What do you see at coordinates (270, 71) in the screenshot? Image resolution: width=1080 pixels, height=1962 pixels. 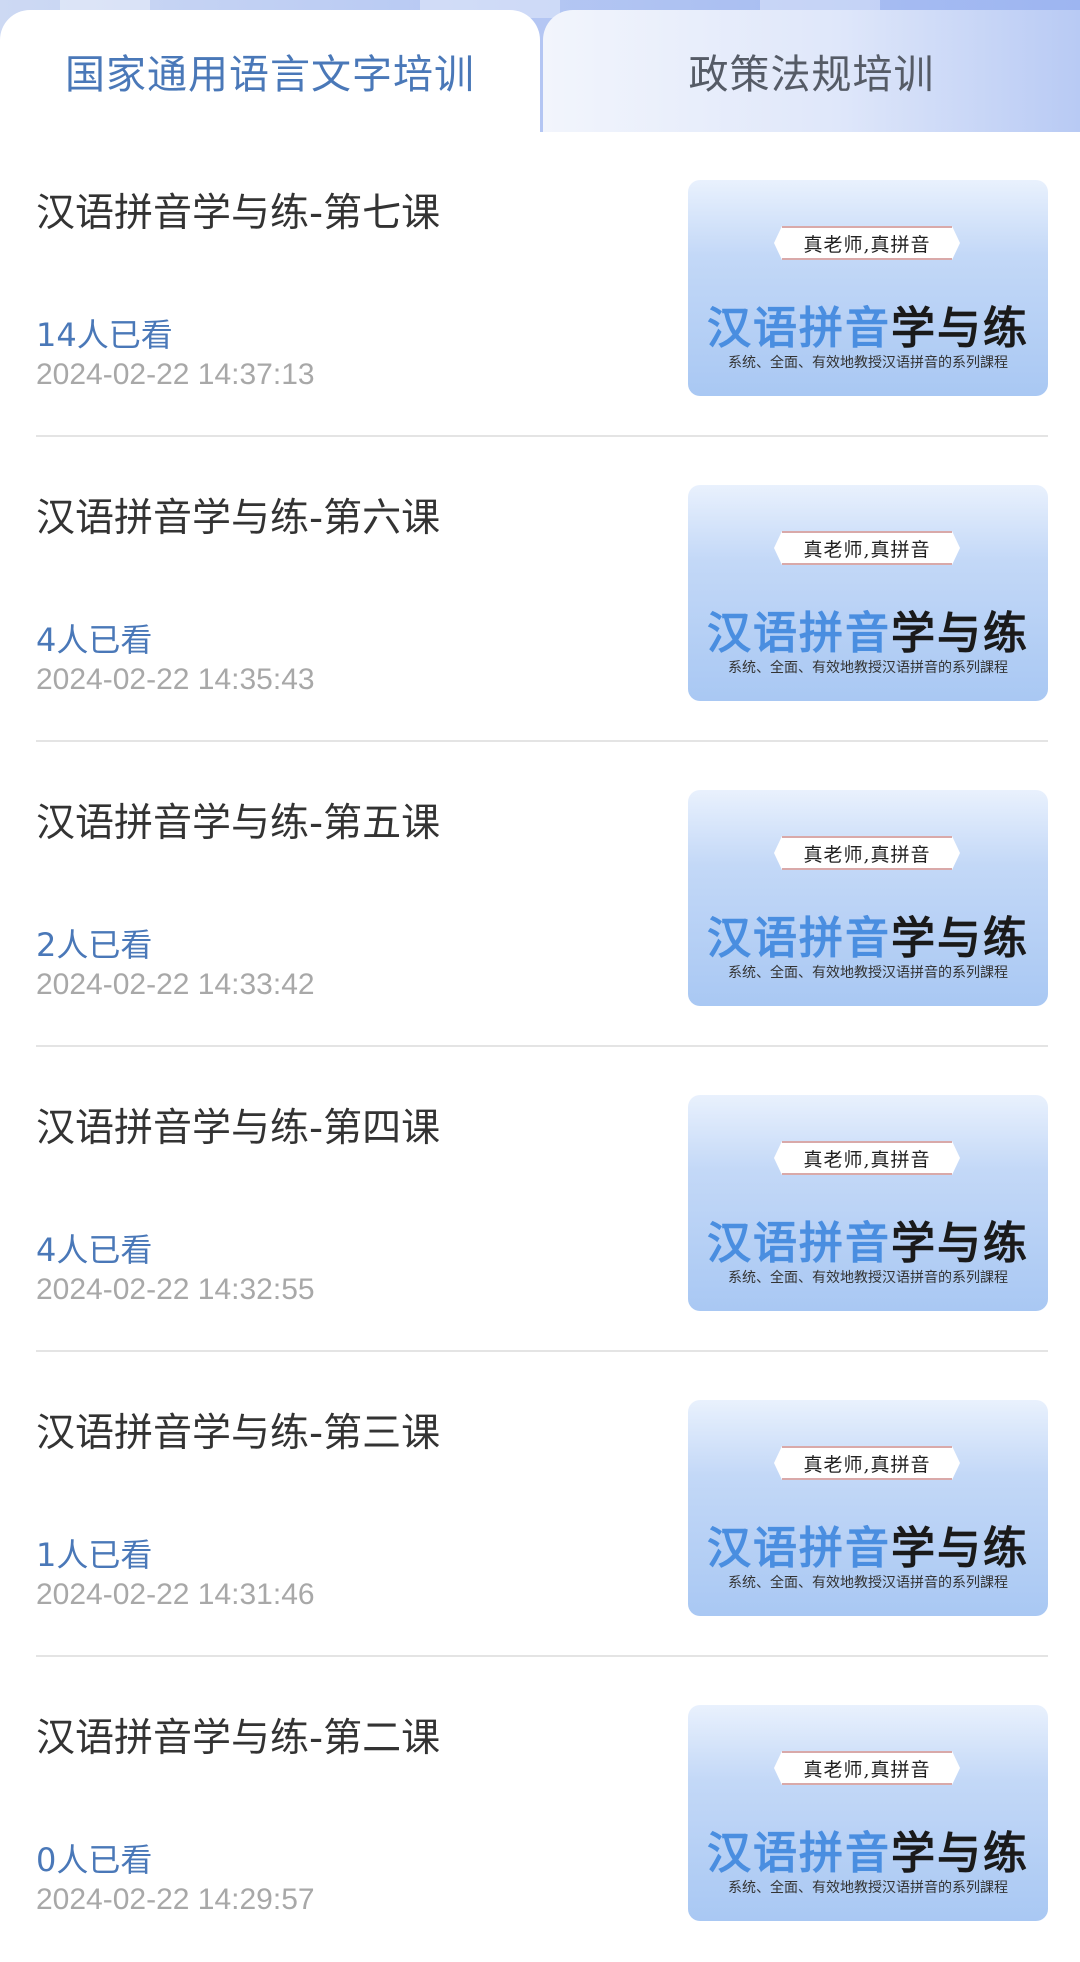 I see `tab-language-training: 国家通用语言文字培训` at bounding box center [270, 71].